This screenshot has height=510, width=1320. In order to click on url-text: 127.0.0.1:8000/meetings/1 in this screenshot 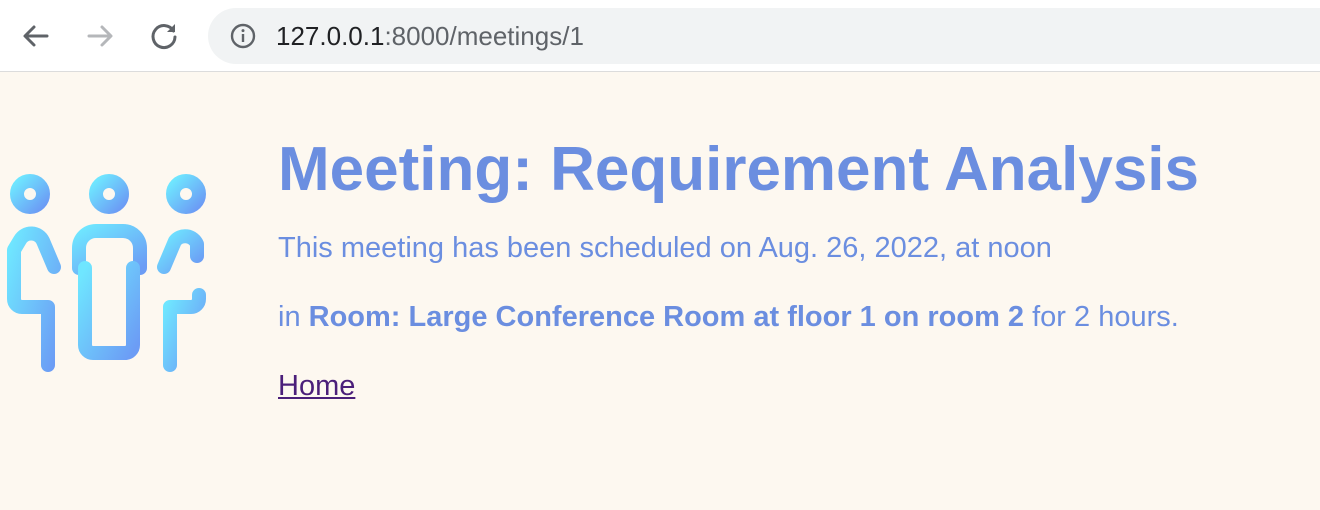, I will do `click(430, 36)`.